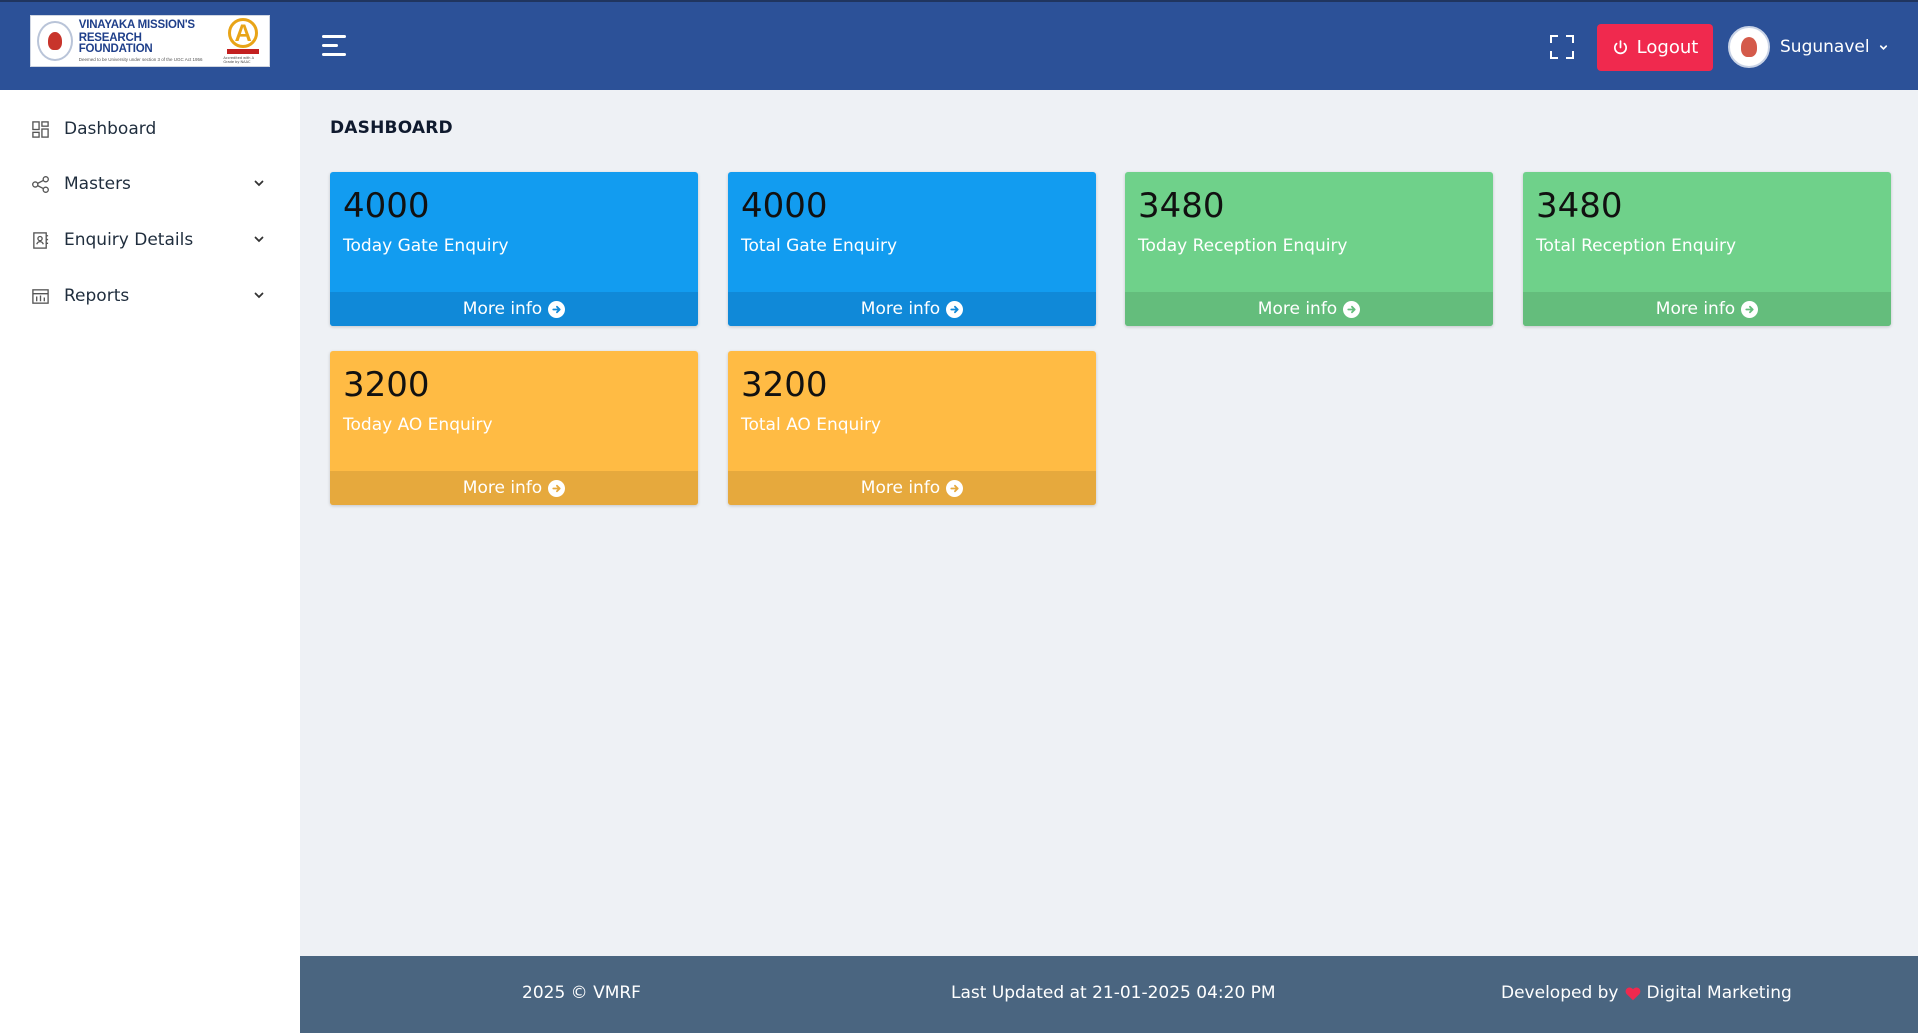 This screenshot has height=1033, width=1918. I want to click on sidebar-item-masters: Masters, so click(150, 184).